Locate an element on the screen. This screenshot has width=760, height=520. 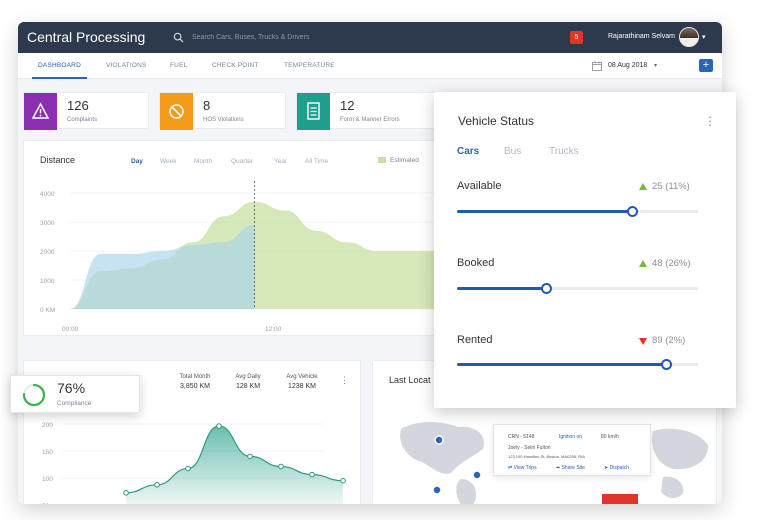
avatar is located at coordinates (689, 37).